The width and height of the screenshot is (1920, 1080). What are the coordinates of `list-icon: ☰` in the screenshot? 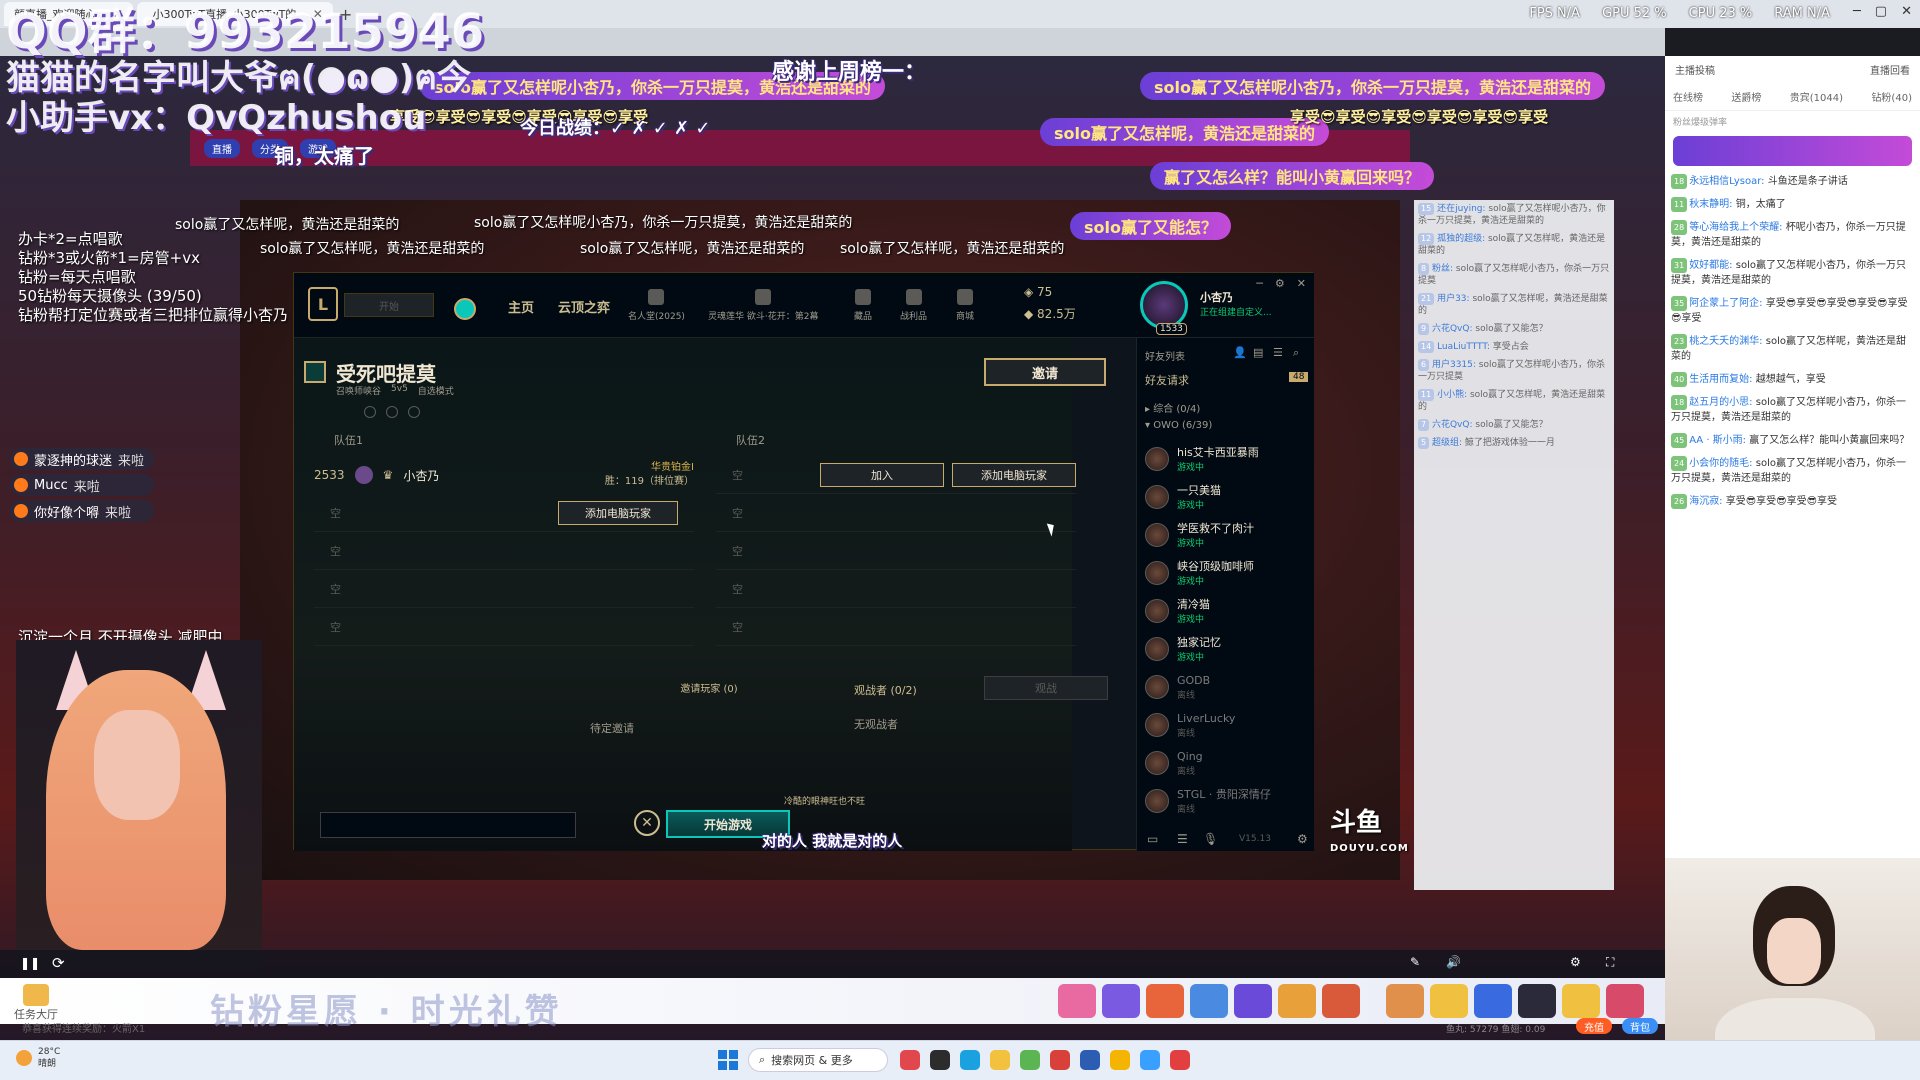 It's located at (1278, 352).